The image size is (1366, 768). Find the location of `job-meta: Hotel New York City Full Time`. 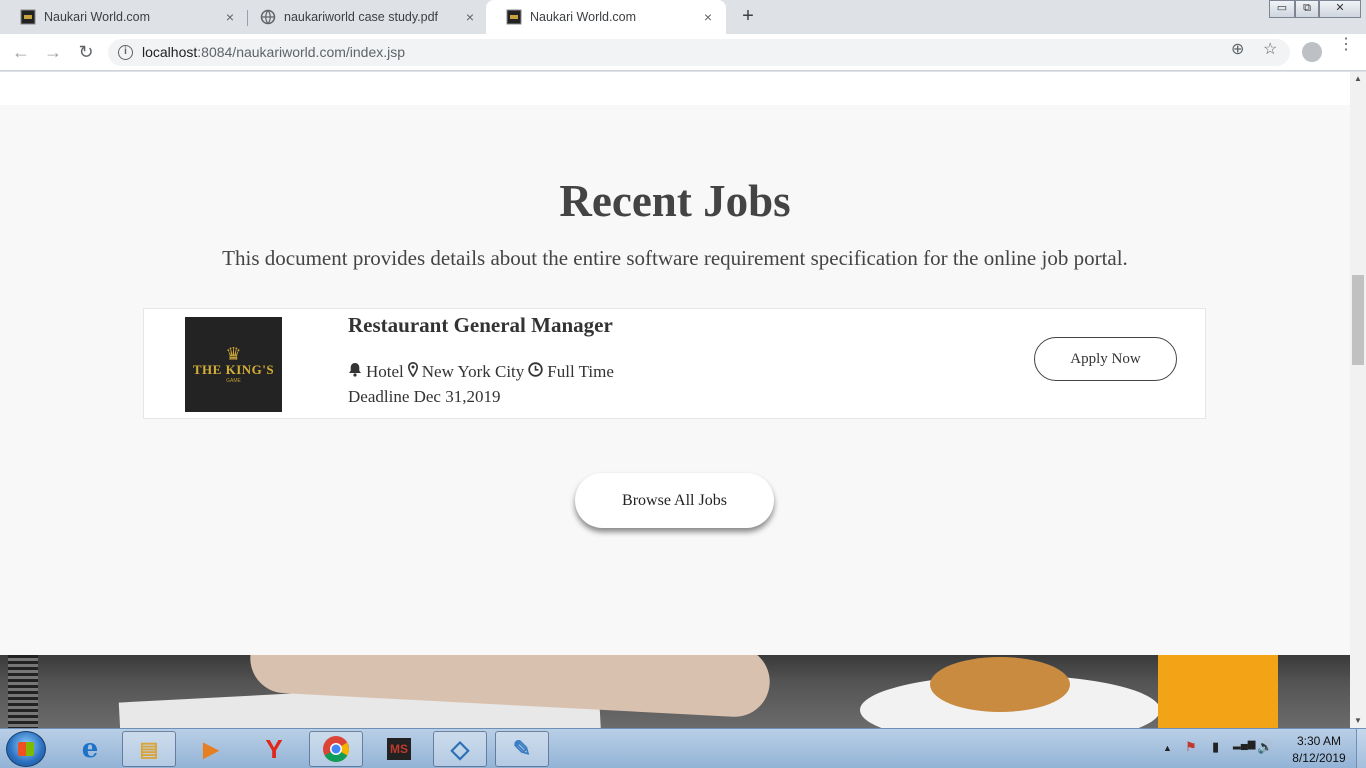

job-meta: Hotel New York City Full Time is located at coordinates (483, 371).